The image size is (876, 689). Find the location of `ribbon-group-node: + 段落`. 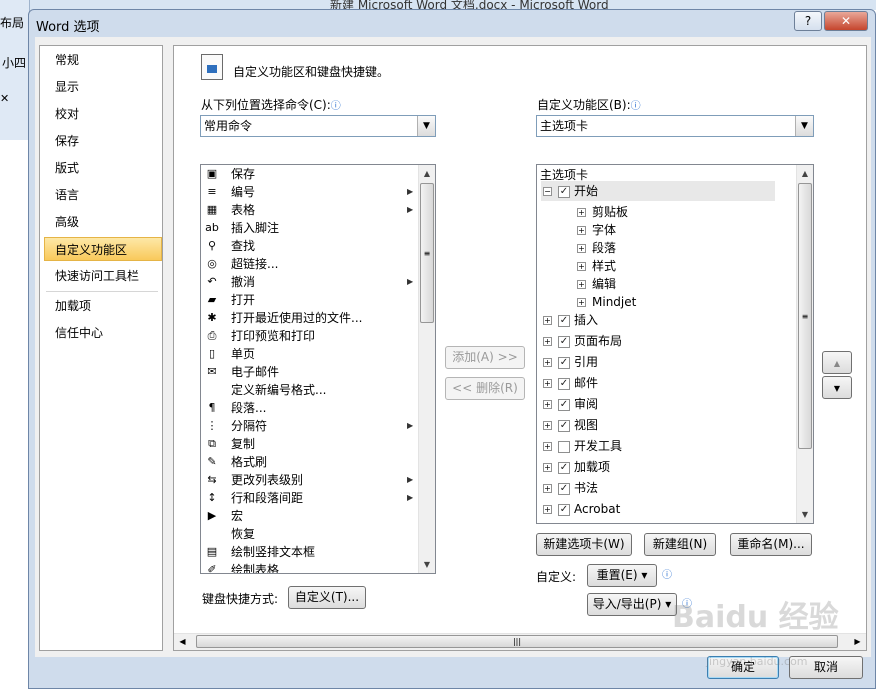

ribbon-group-node: + 段落 is located at coordinates (596, 248).